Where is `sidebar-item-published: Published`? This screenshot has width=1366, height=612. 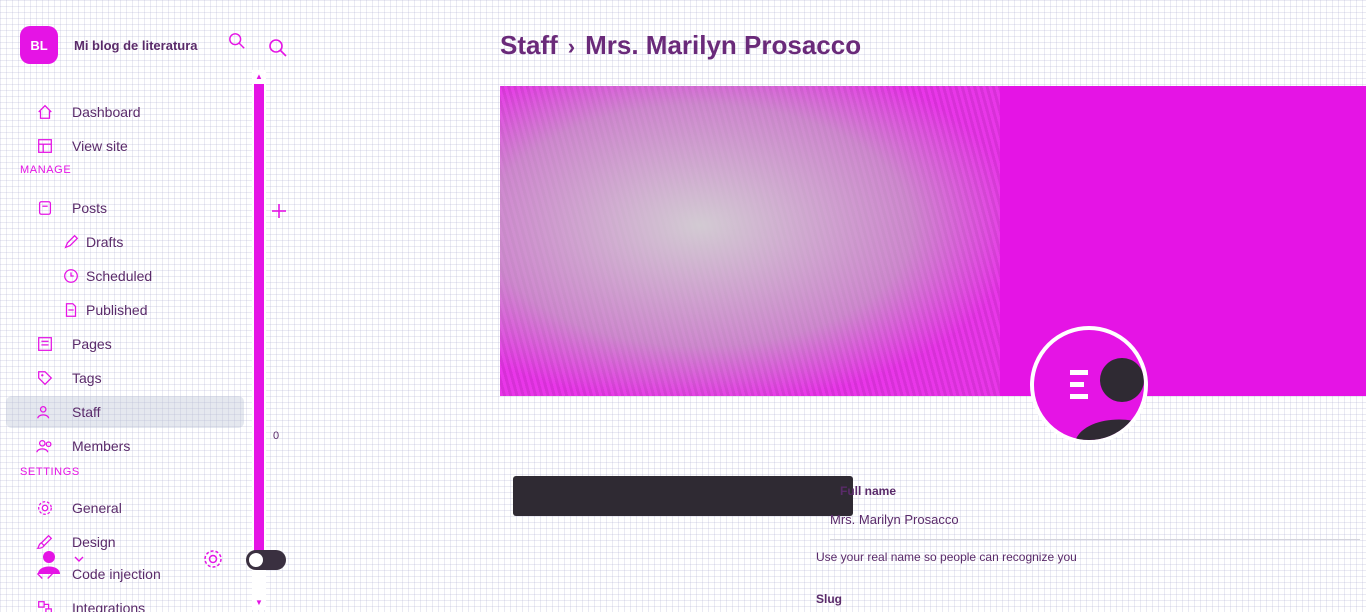 sidebar-item-published: Published is located at coordinates (125, 310).